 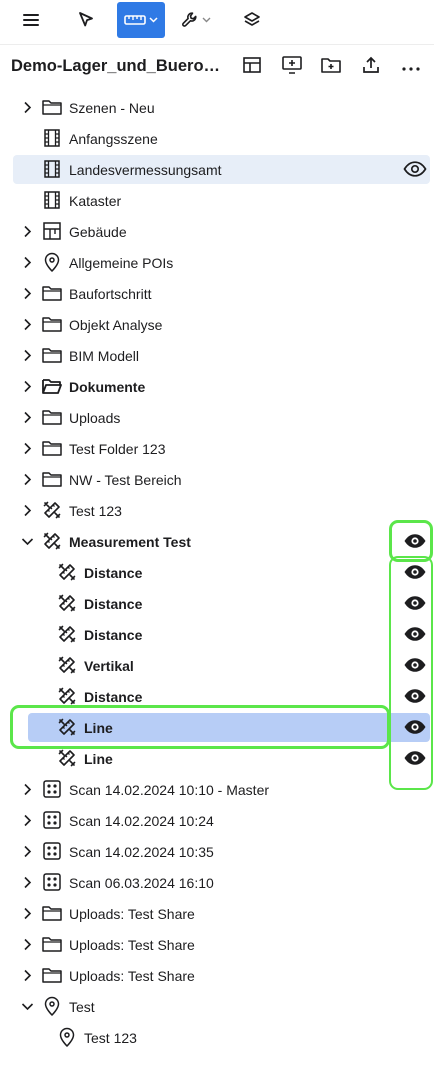 I want to click on tree-row: Scan 06.03.2024 16:10, so click(x=217, y=882).